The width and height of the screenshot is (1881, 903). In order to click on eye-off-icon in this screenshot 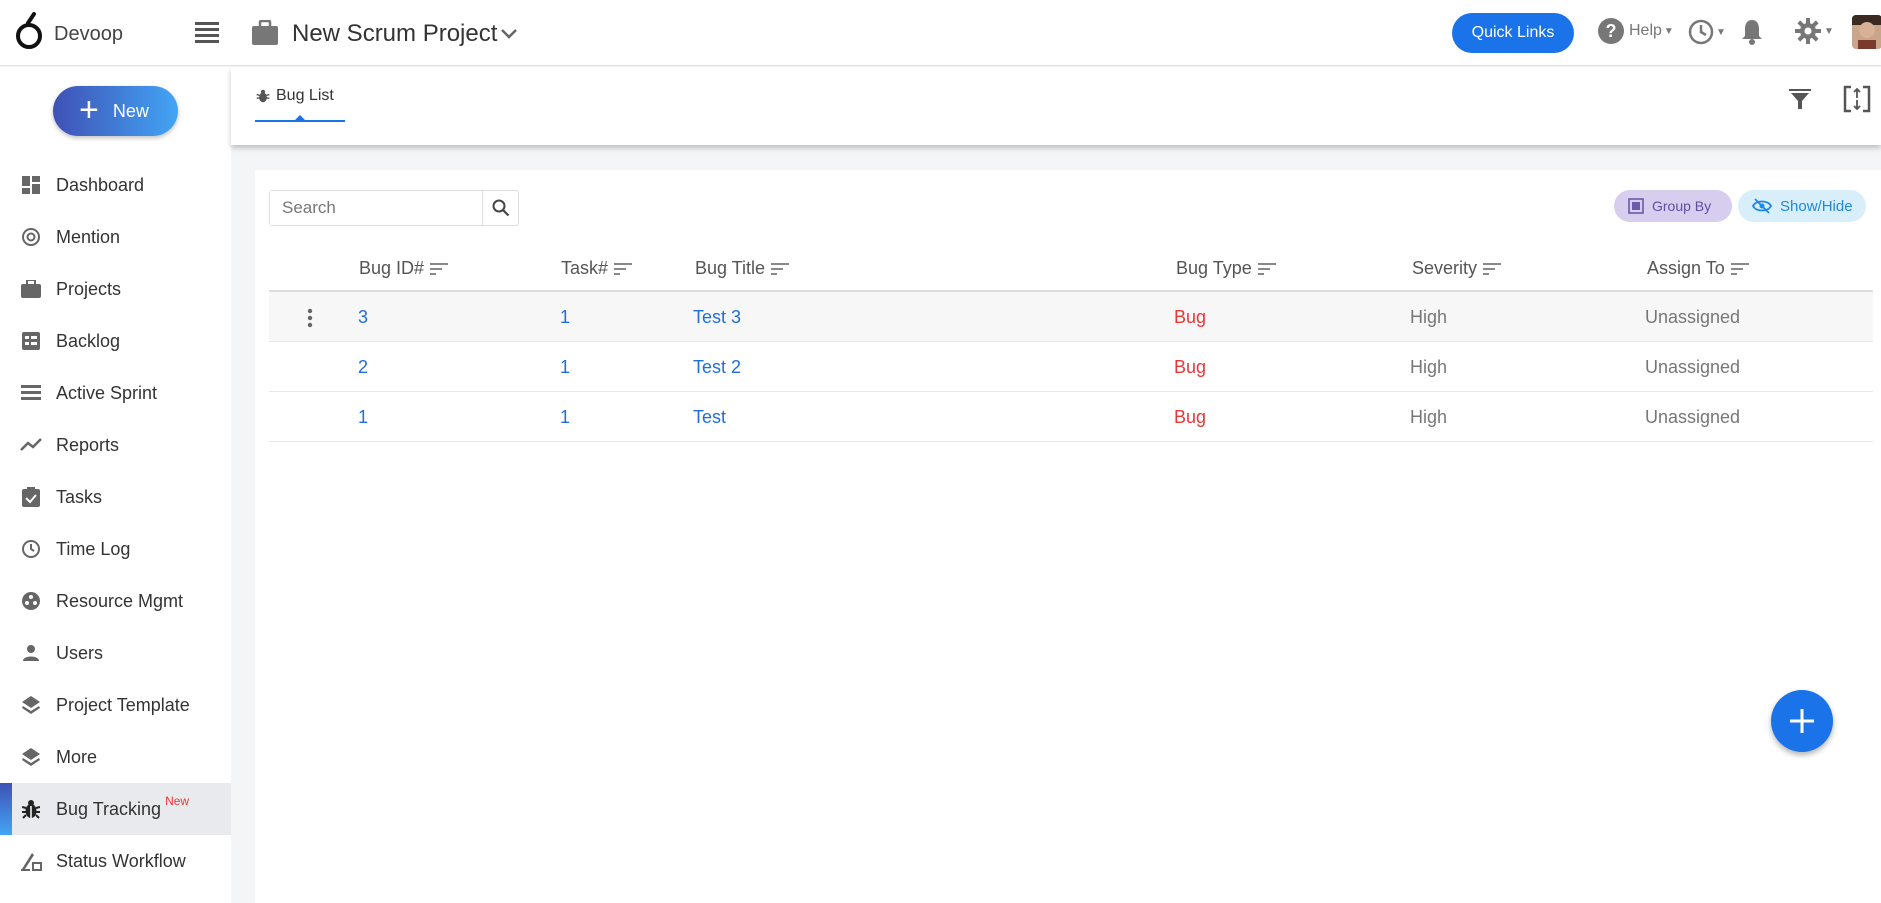, I will do `click(1762, 206)`.